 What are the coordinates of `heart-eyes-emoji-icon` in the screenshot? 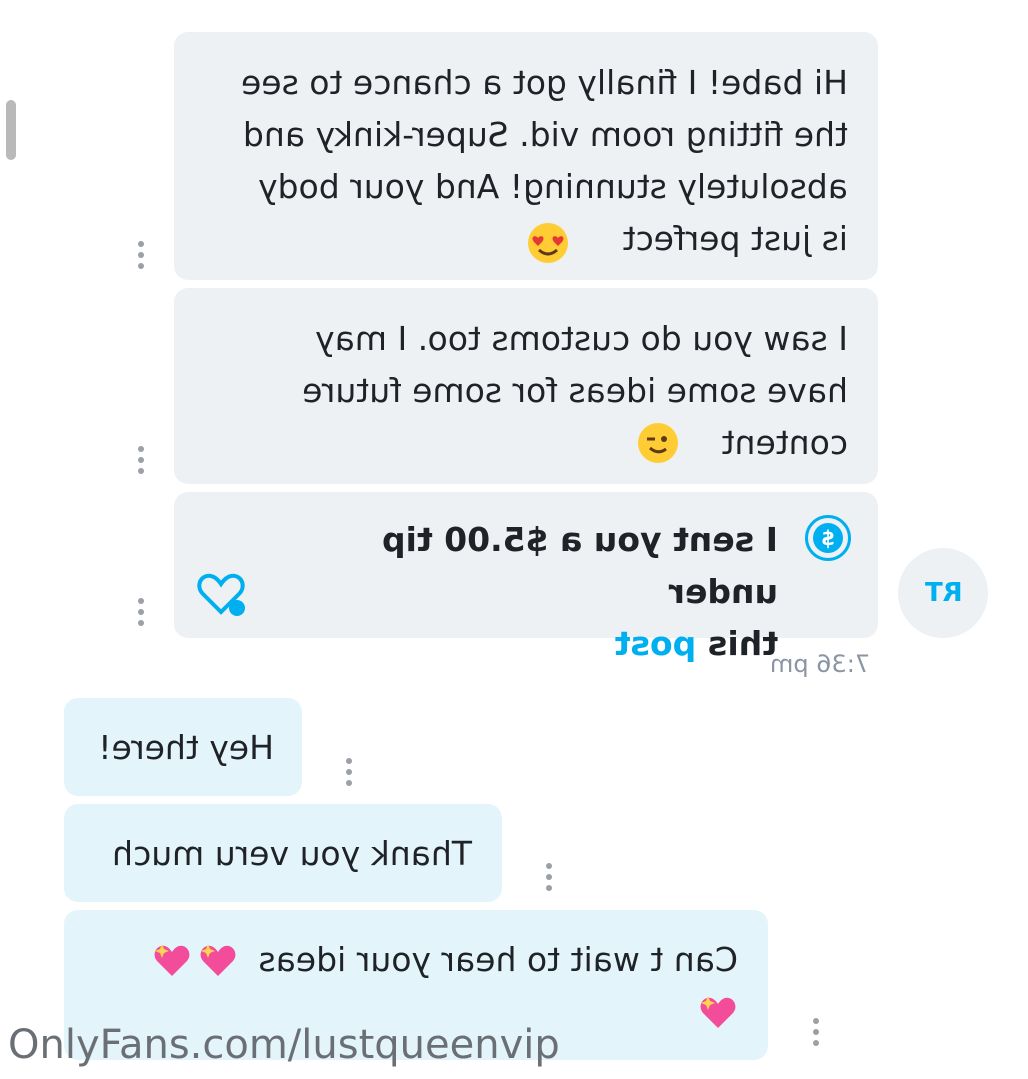 It's located at (548, 243).